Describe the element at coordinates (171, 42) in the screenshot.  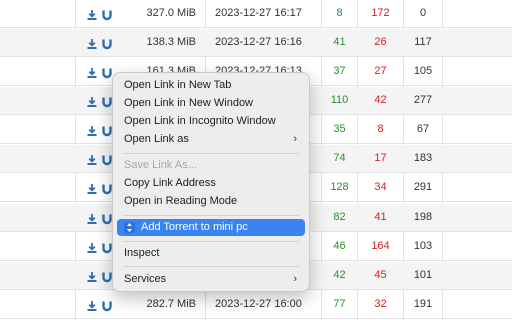
I see `size-cell: 138.3 MiB` at that location.